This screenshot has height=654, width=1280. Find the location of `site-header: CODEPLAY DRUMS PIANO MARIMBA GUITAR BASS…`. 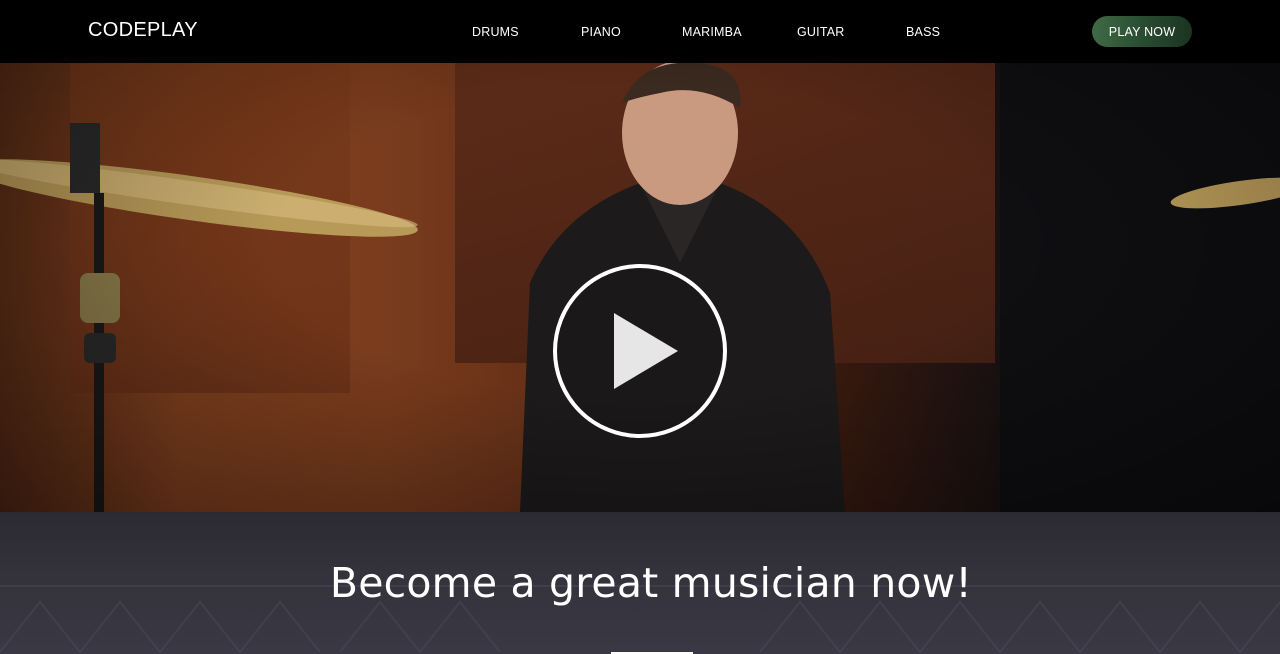

site-header: CODEPLAY DRUMS PIANO MARIMBA GUITAR BASS… is located at coordinates (640, 31).